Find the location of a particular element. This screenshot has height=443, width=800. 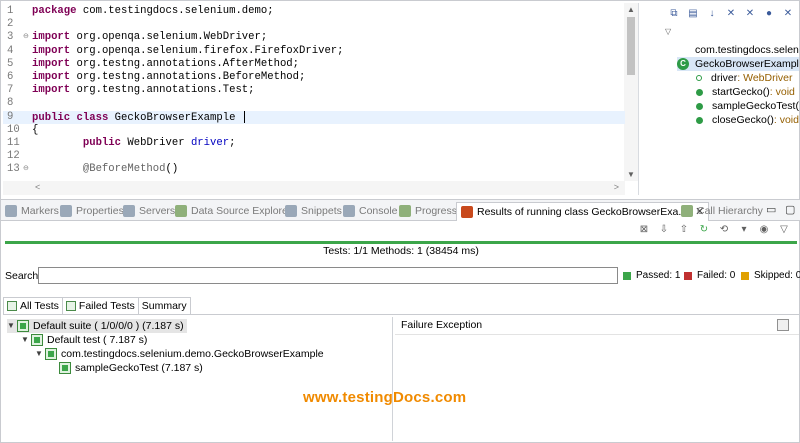

code-line: 12 is located at coordinates (314, 156).